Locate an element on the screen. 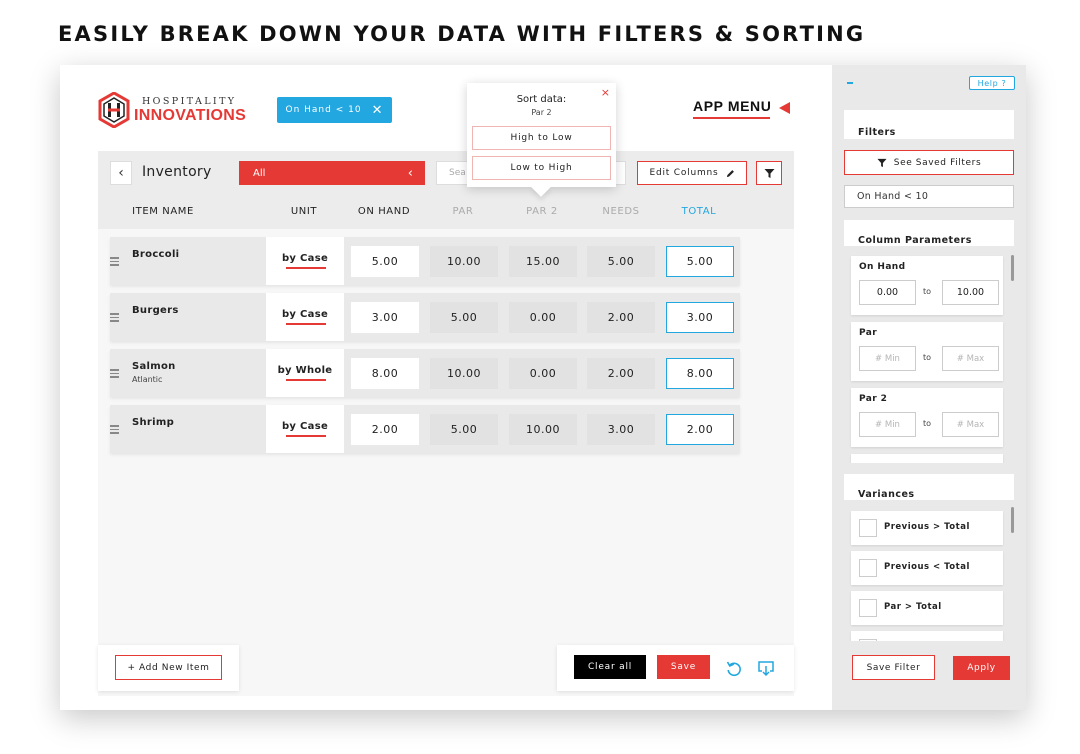 Image resolution: width=1080 pixels, height=754 pixels. on-hand-input: 2.00 is located at coordinates (385, 429).